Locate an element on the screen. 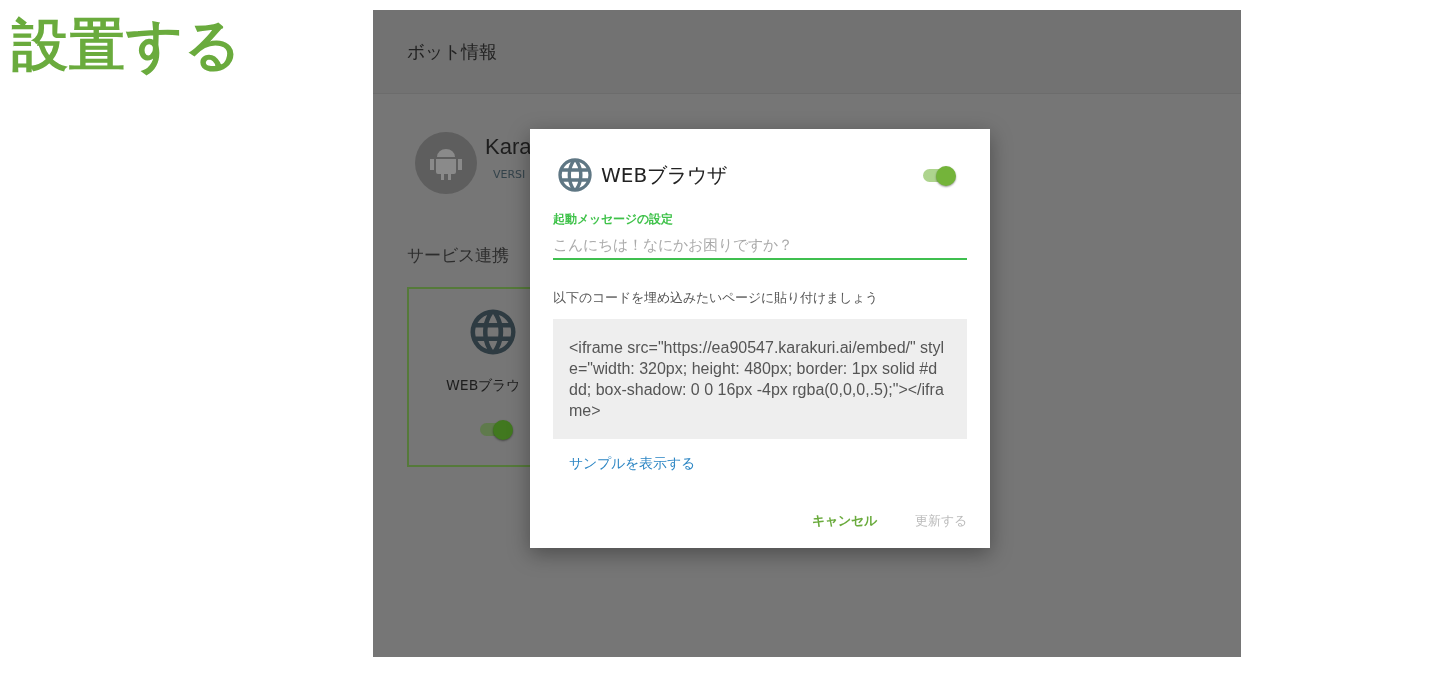 The width and height of the screenshot is (1440, 674). header-title: ボット情報 is located at coordinates (452, 51).